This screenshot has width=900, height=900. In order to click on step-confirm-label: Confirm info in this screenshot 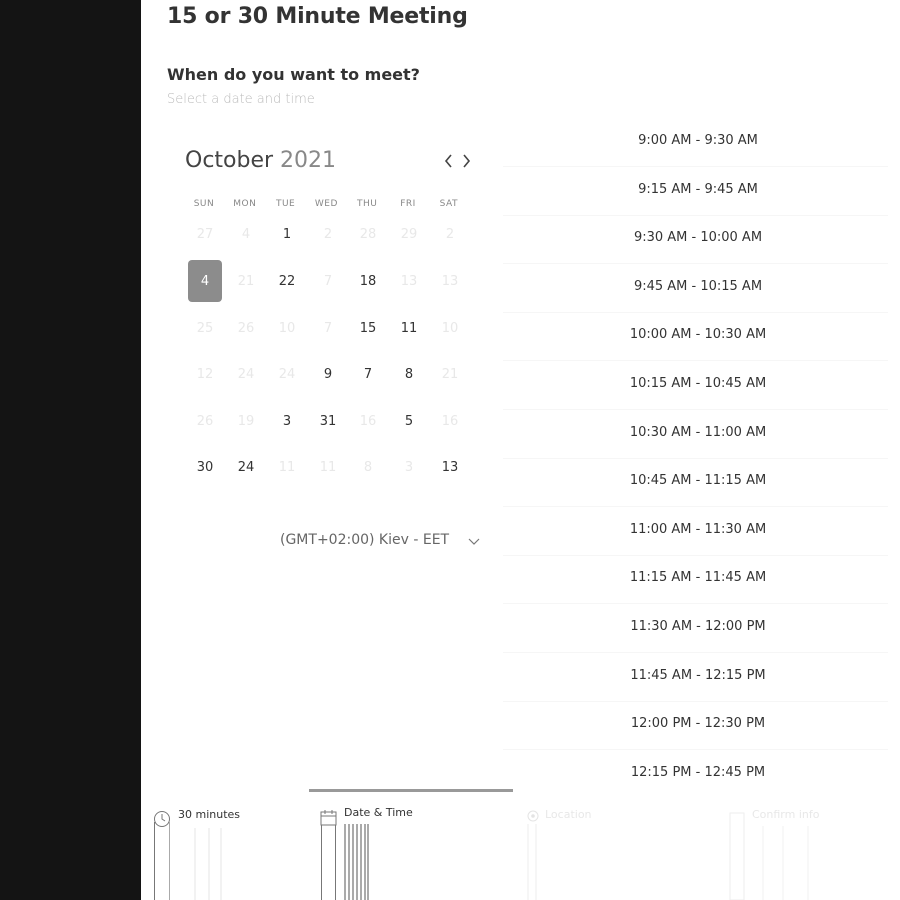, I will do `click(786, 814)`.